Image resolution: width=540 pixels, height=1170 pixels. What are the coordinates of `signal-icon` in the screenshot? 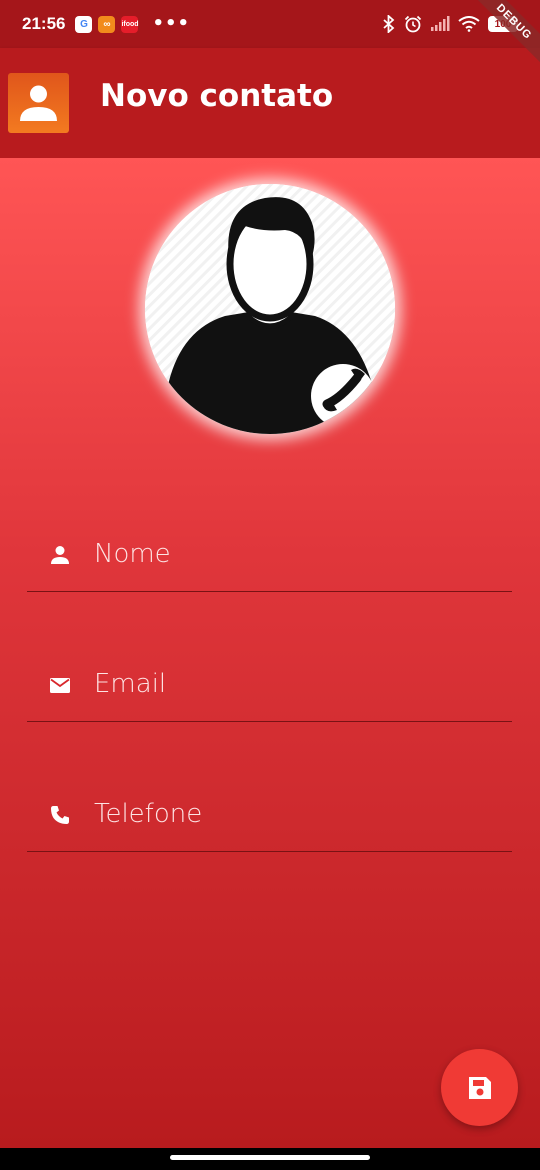 It's located at (440, 23).